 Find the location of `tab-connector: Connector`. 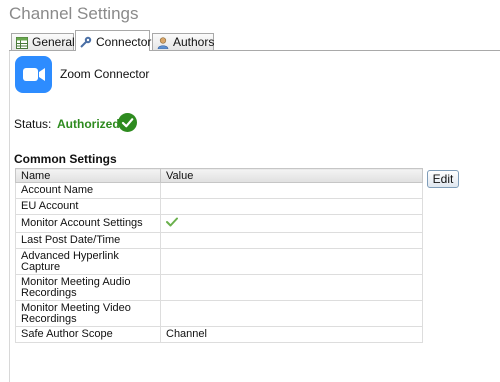

tab-connector: Connector is located at coordinates (113, 40).